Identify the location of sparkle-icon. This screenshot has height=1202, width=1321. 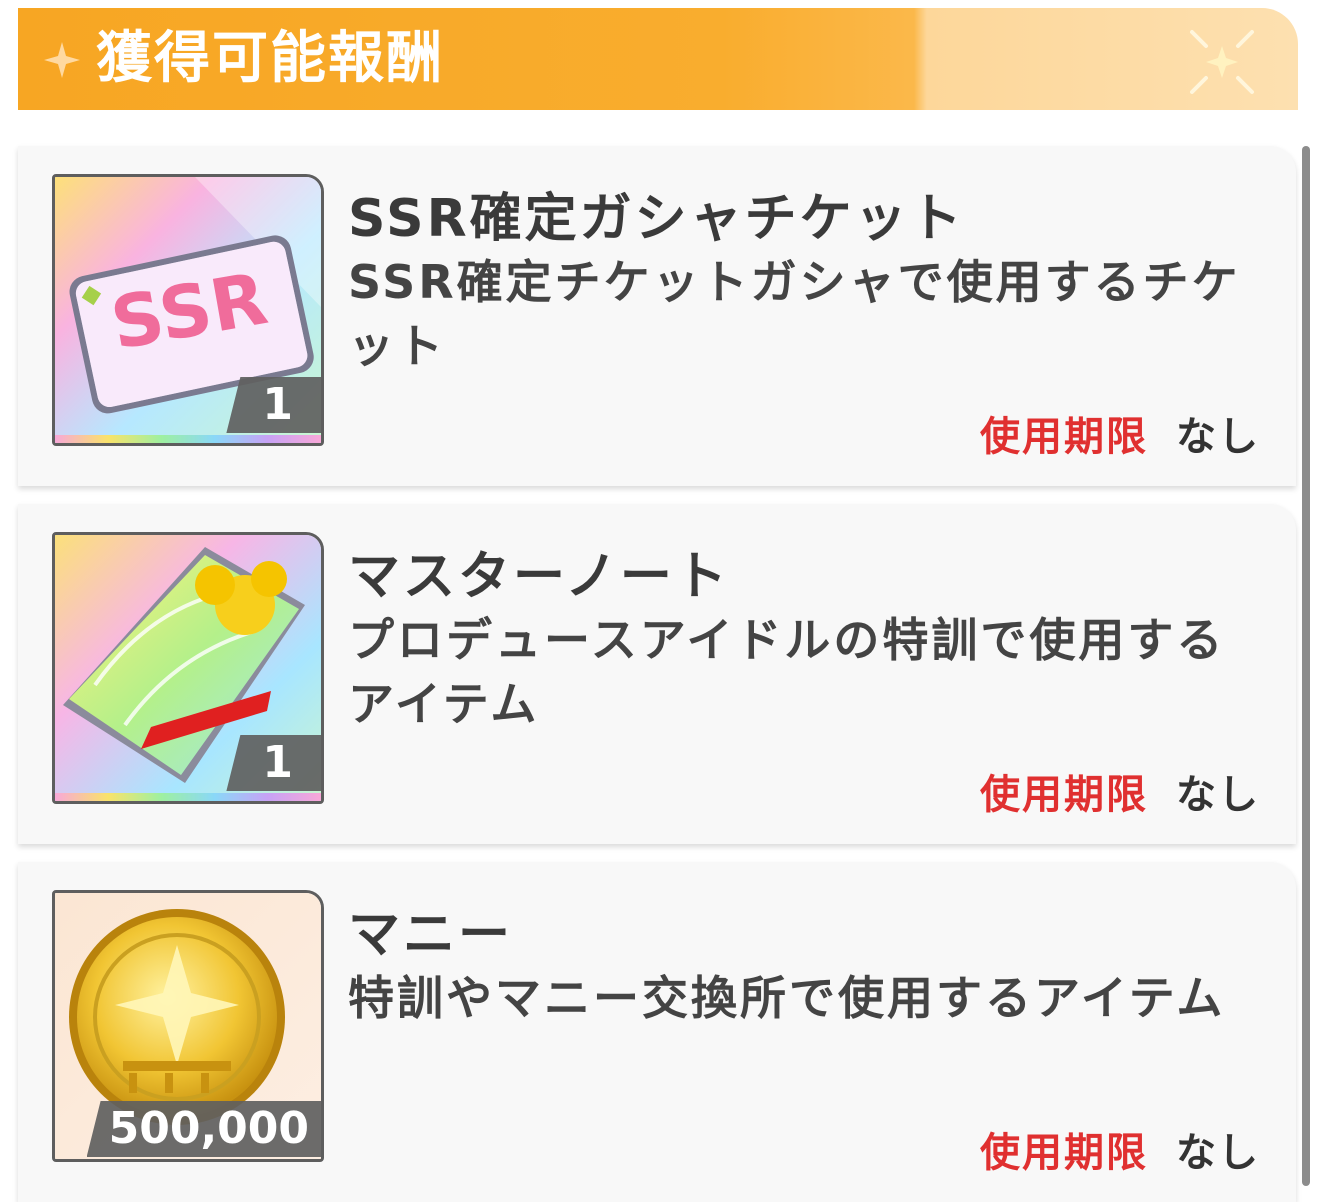
(1222, 62).